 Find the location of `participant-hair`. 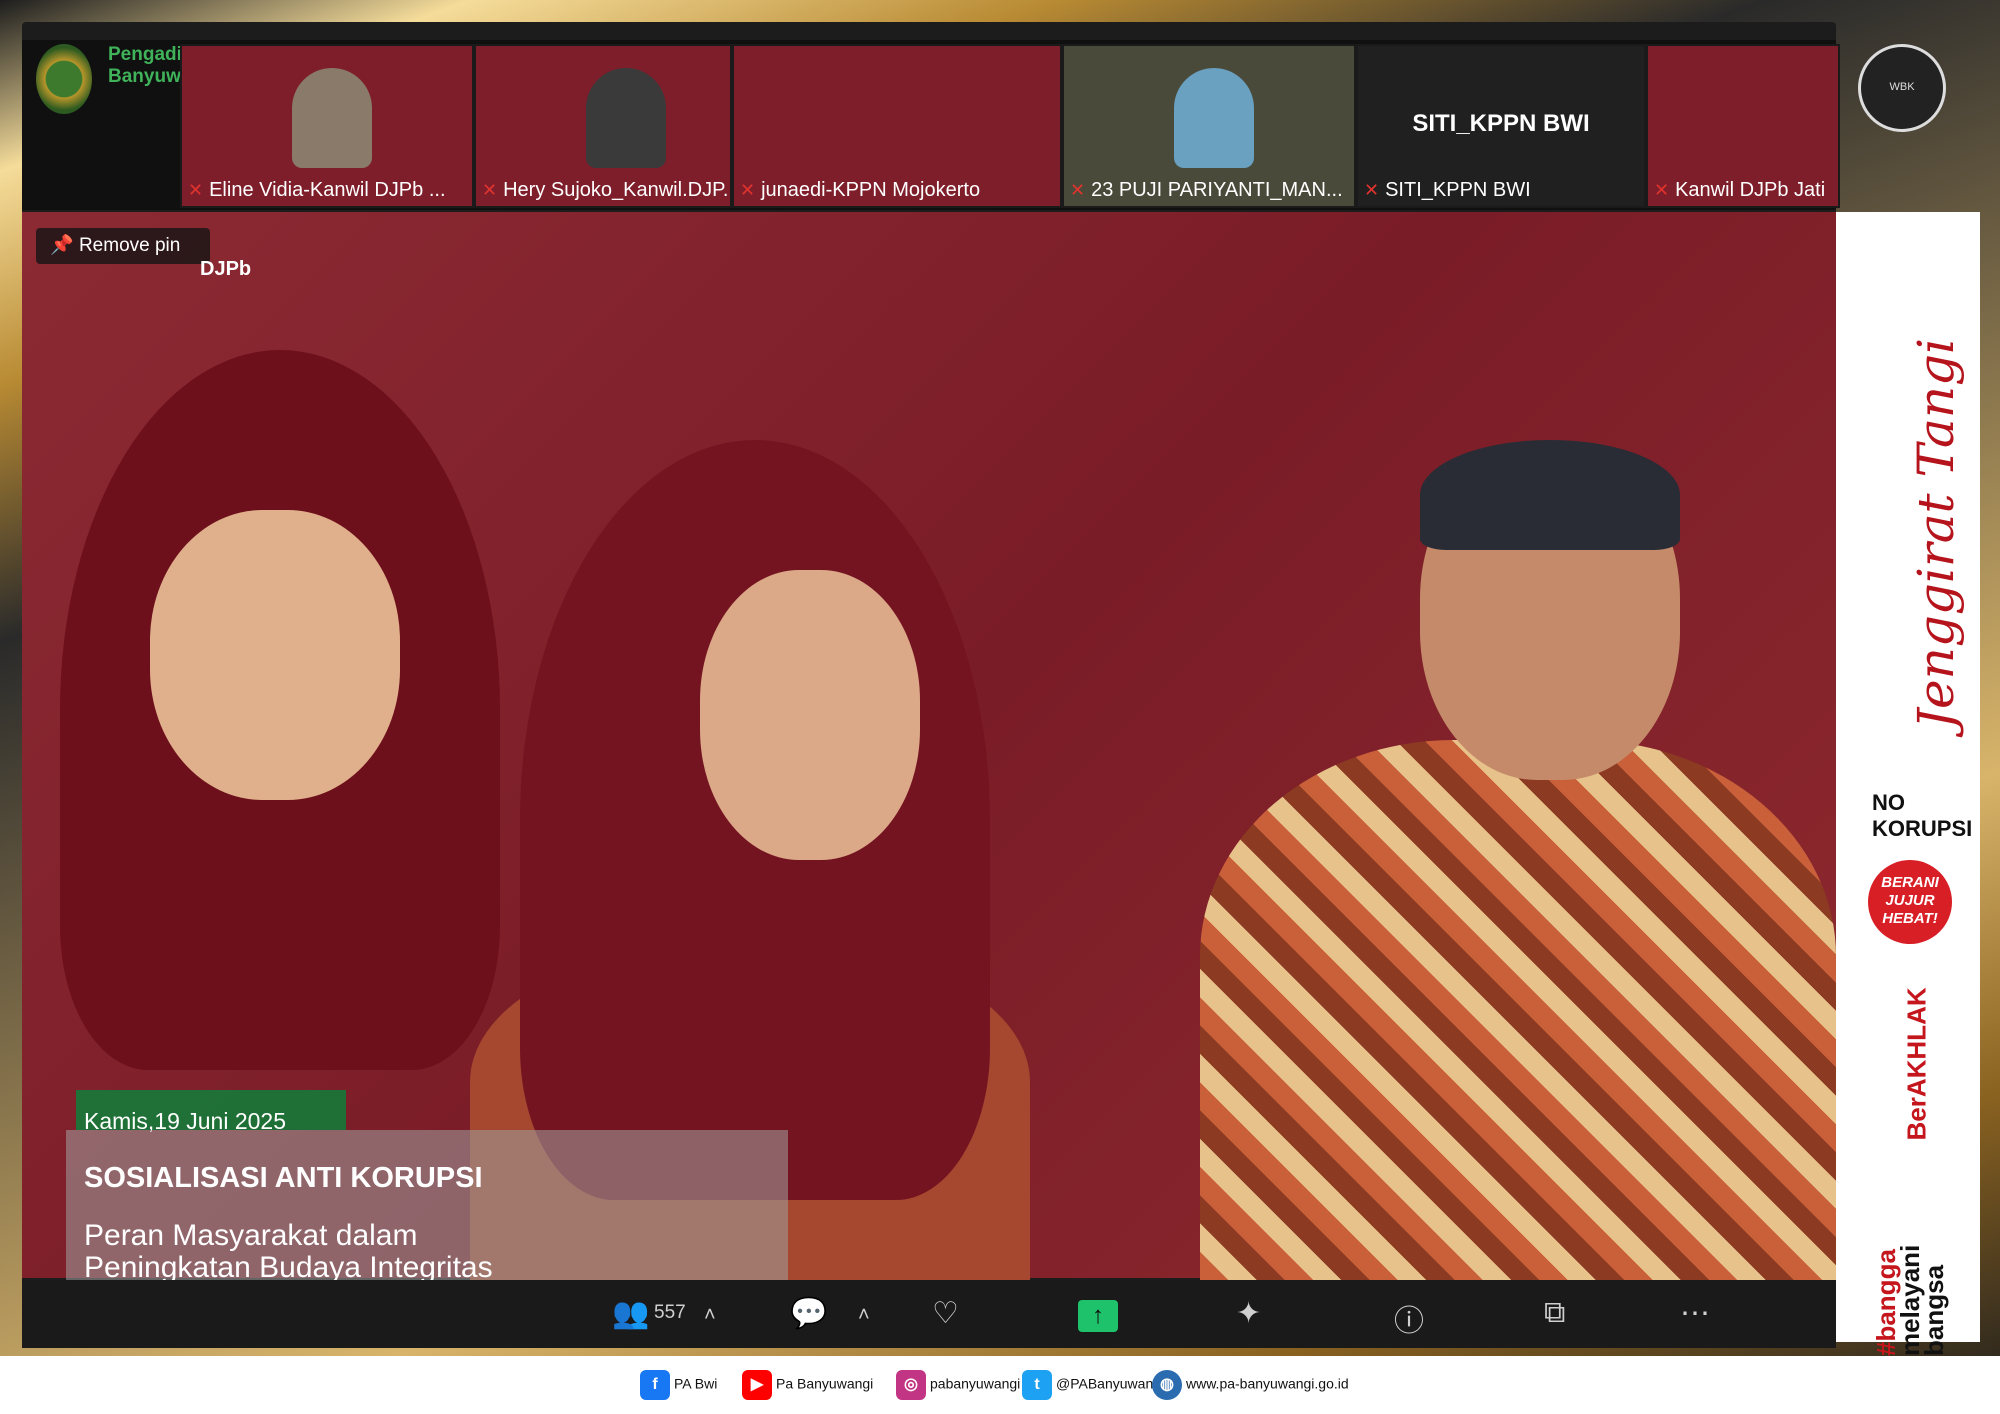

participant-hair is located at coordinates (1550, 495).